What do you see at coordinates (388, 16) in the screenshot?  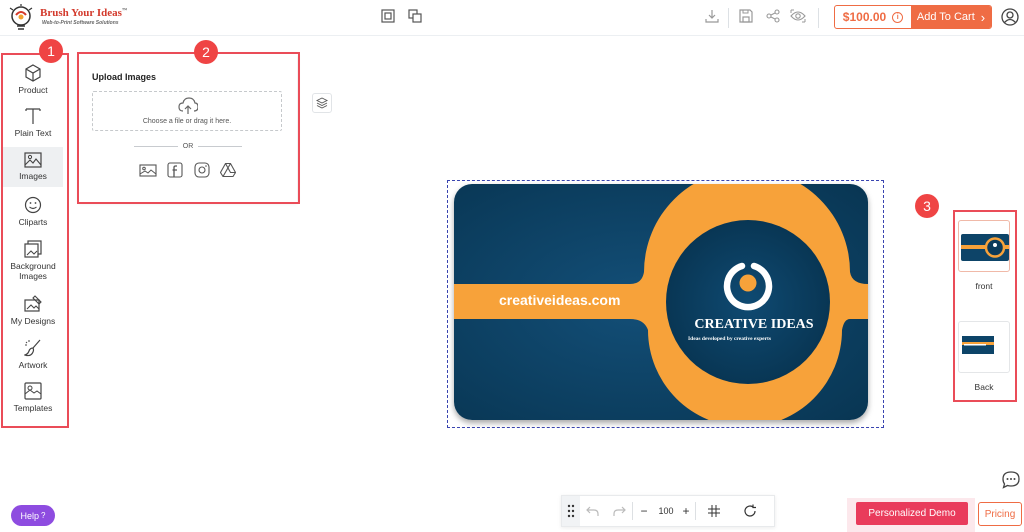 I see `fit-to-page-icon` at bounding box center [388, 16].